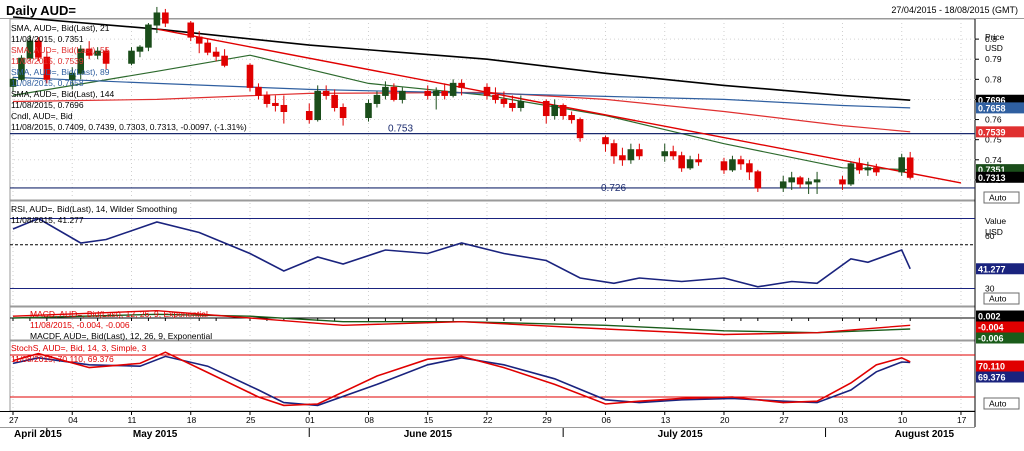  I want to click on price-legend-line: 11/08/2015, 0.7351, so click(47, 39).